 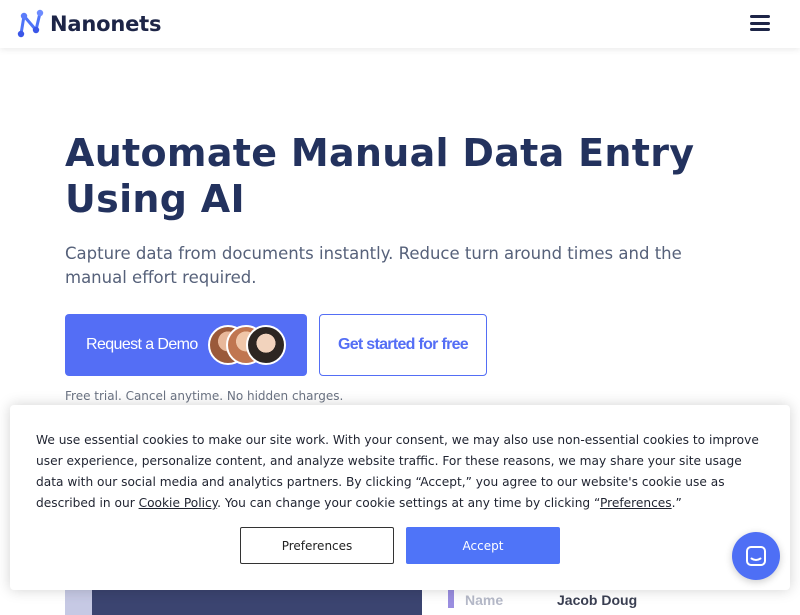 What do you see at coordinates (636, 503) in the screenshot?
I see `preferences-link: Preferences` at bounding box center [636, 503].